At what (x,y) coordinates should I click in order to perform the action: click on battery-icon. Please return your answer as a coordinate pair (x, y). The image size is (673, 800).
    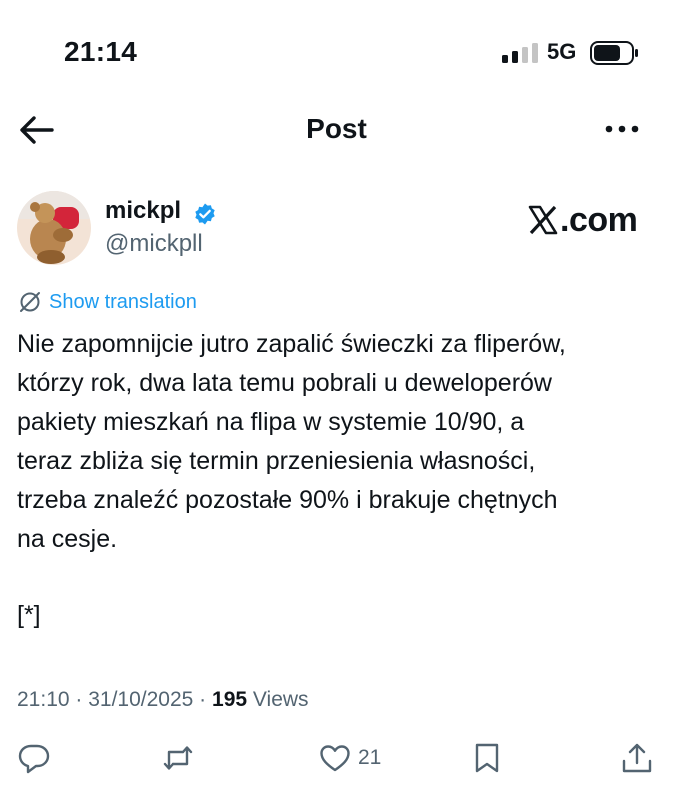
    Looking at the image, I should click on (614, 53).